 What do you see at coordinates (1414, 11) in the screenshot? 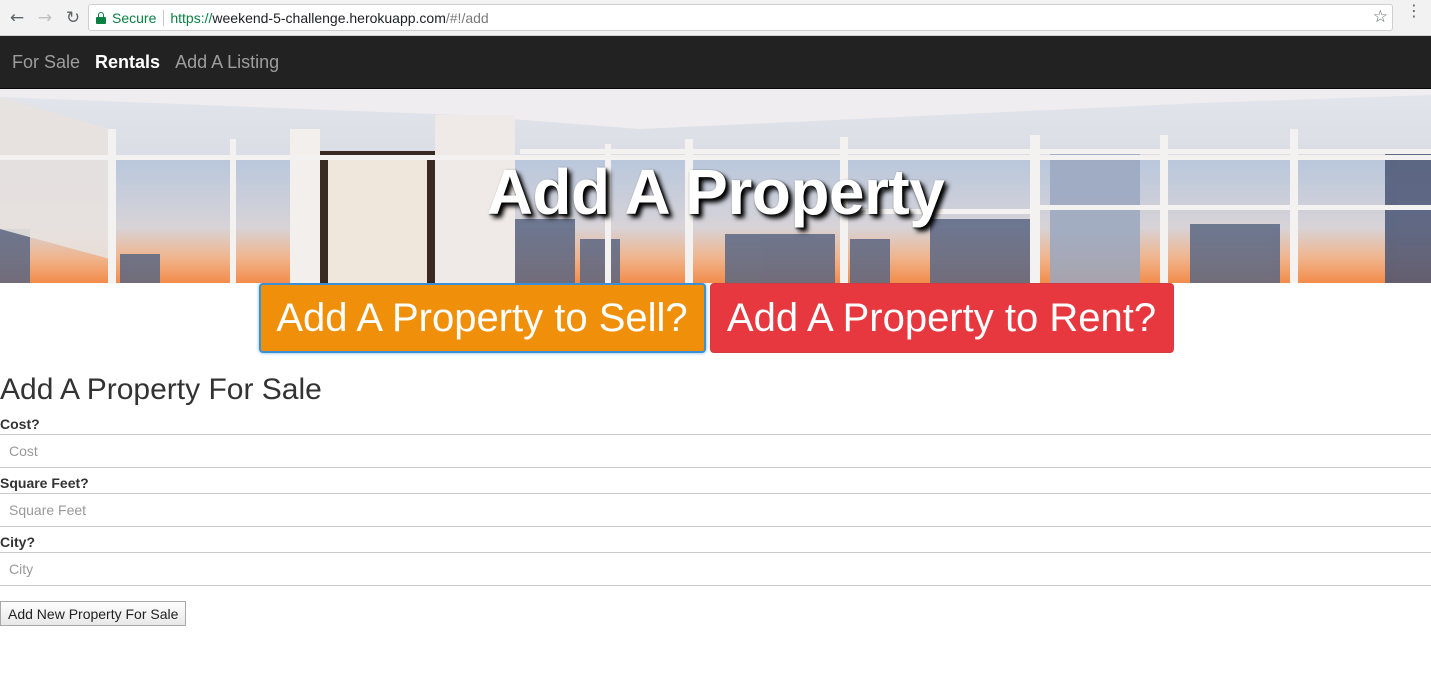
I see `browser-menu-icon: ⋮` at bounding box center [1414, 11].